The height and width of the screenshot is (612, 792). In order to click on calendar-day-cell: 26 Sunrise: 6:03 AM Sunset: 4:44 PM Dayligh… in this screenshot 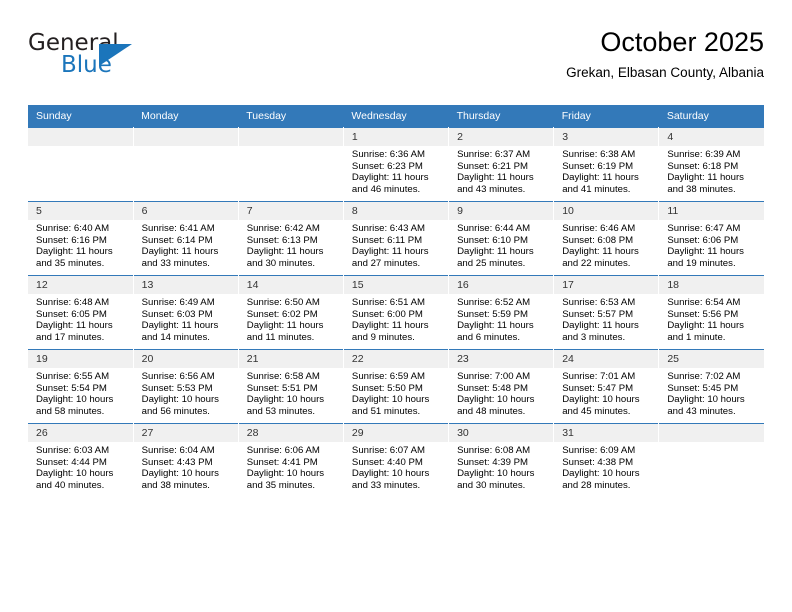, I will do `click(81, 460)`.